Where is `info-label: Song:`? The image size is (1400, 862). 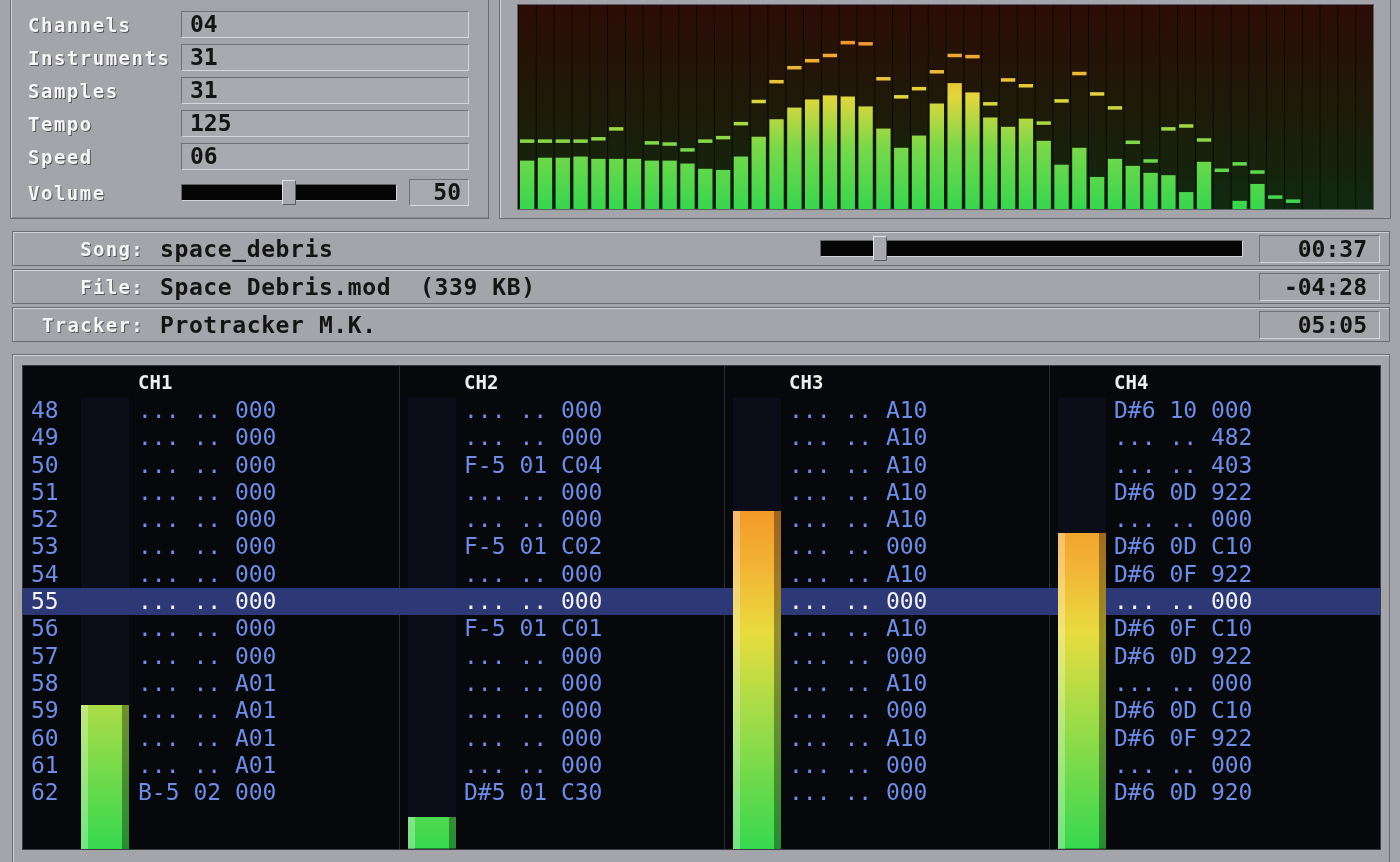 info-label: Song: is located at coordinates (111, 248).